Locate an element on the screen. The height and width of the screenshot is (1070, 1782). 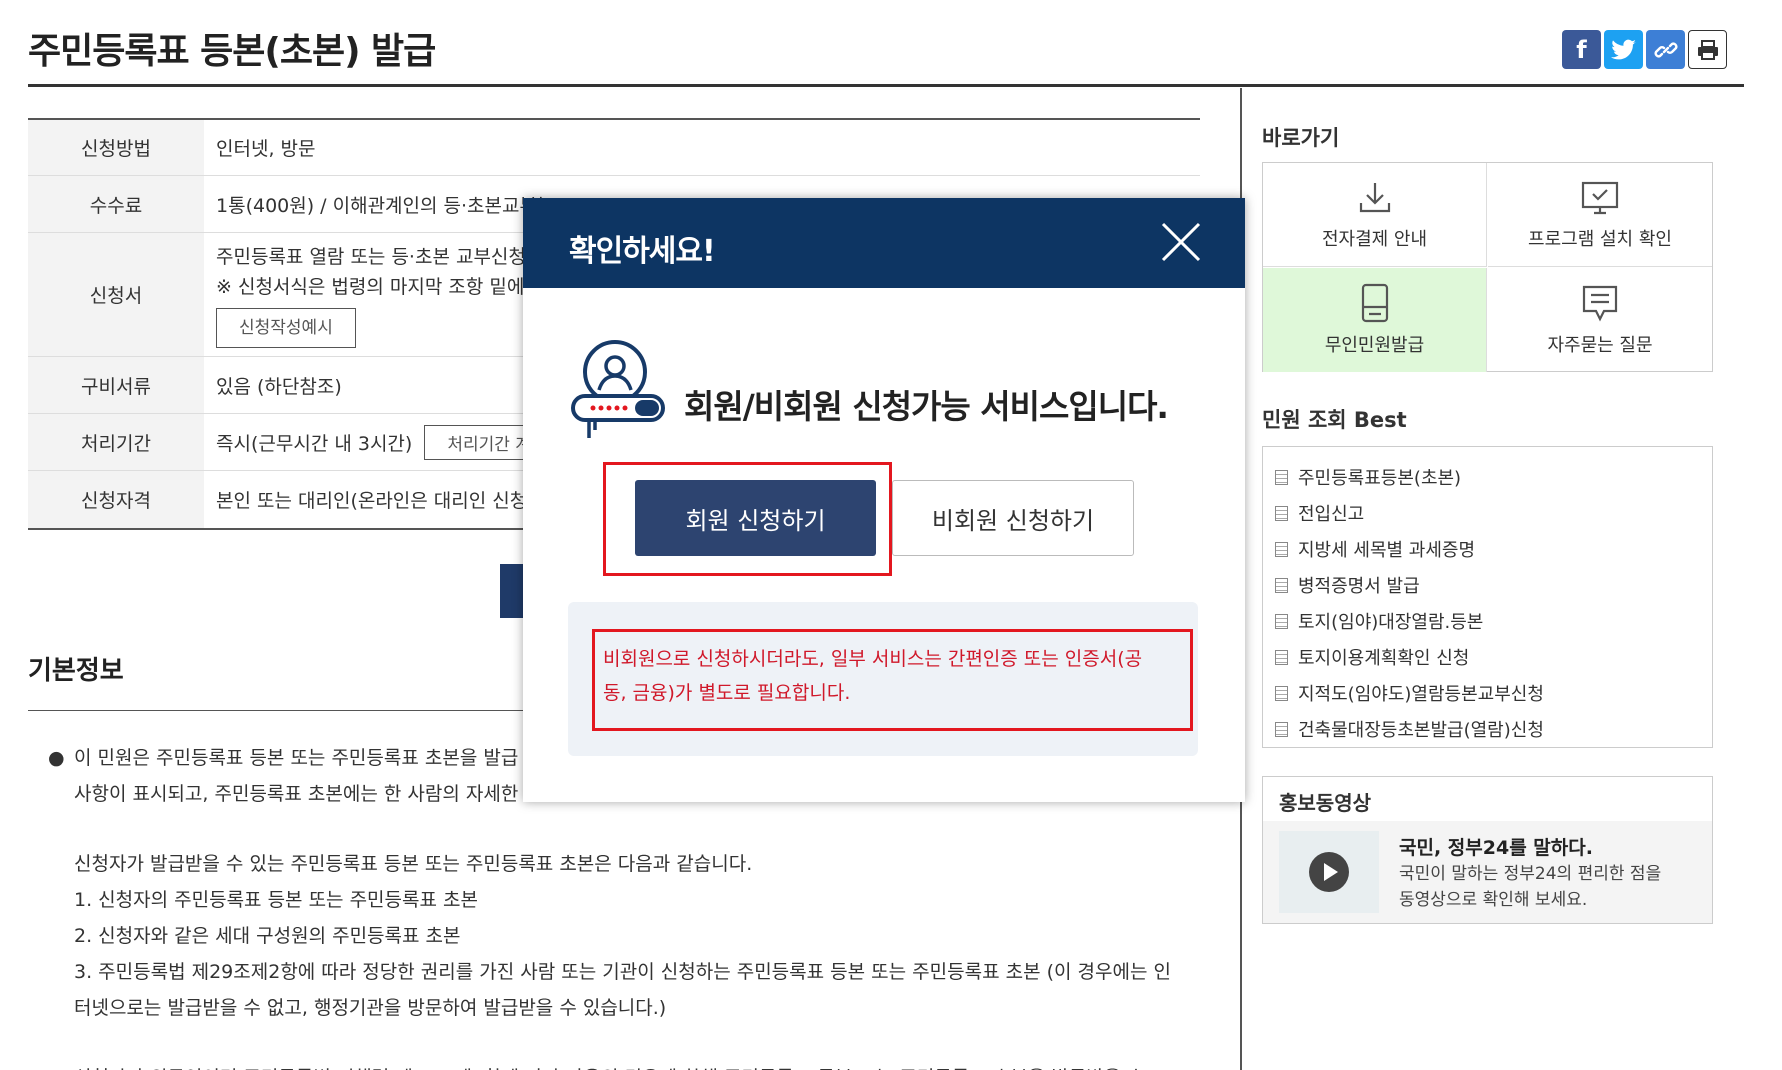
link-icon is located at coordinates (1665, 49).